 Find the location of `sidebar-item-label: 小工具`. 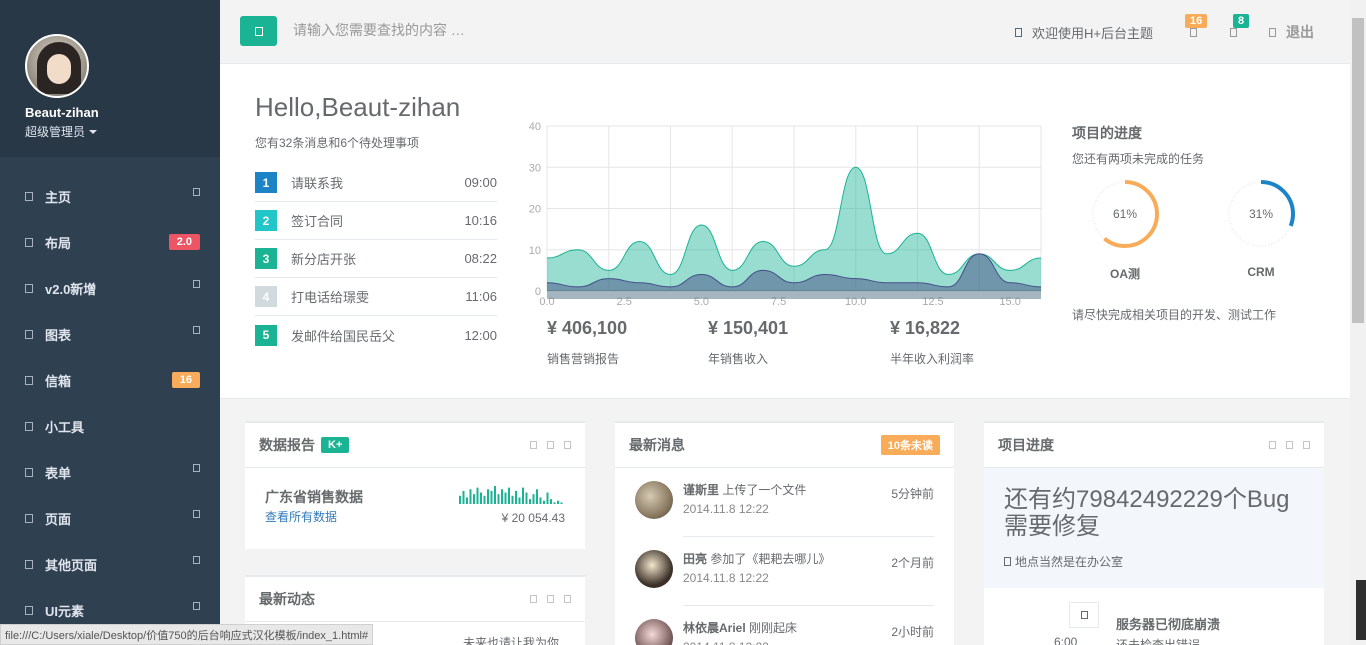

sidebar-item-label: 小工具 is located at coordinates (65, 427).